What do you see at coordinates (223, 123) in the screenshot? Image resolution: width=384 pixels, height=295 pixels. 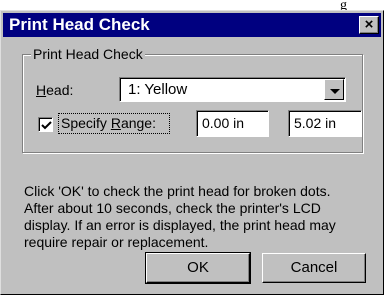 I see `range-start-value: 0.00 in` at bounding box center [223, 123].